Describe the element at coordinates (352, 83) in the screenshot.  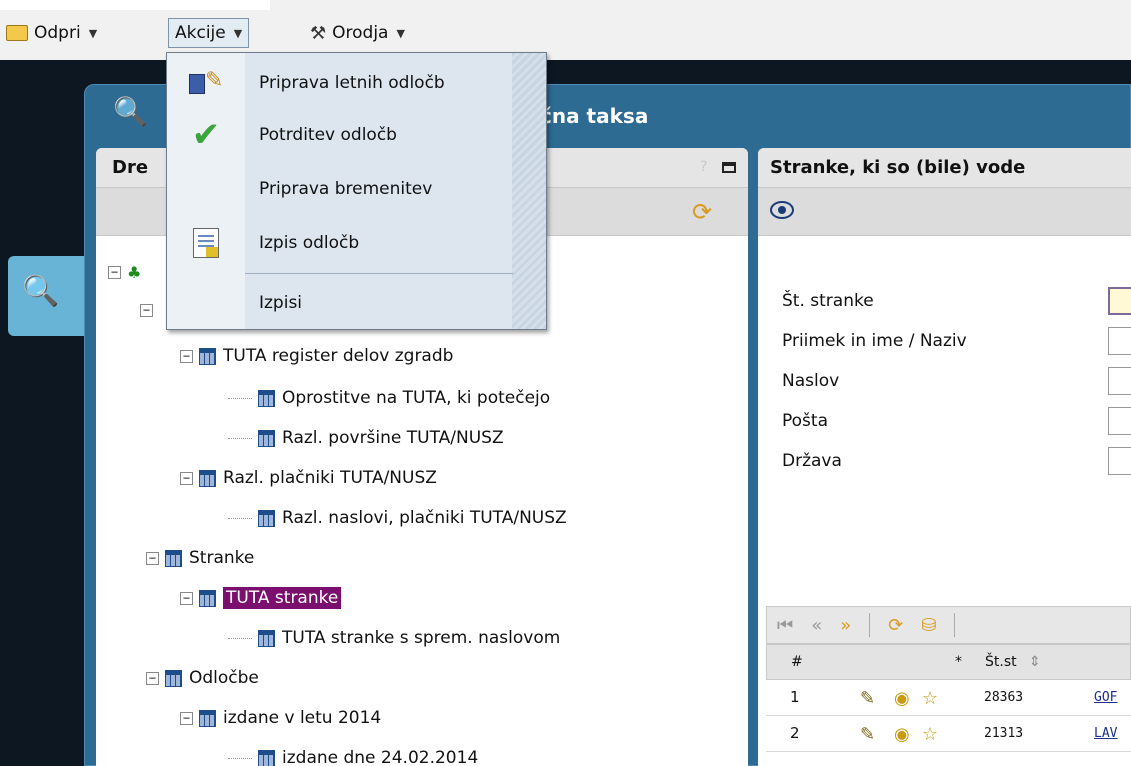
I see `menu-item-label: Priprava letnih odločb` at that location.